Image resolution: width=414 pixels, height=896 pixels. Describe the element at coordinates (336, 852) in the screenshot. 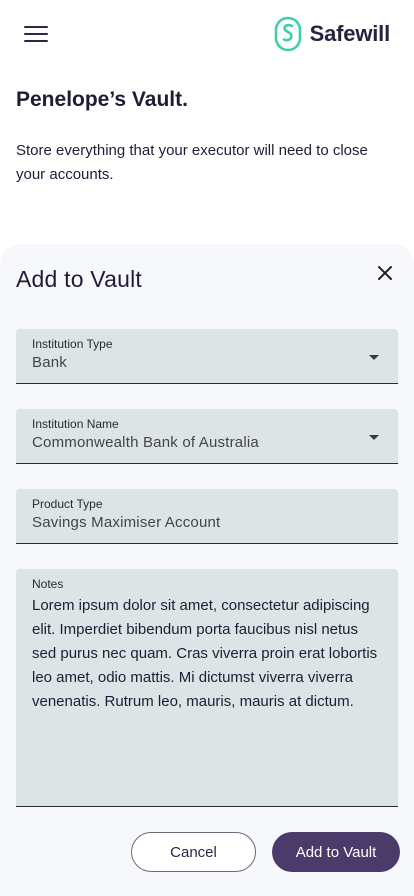

I see `add-to-vault-button: Add to Vault` at that location.